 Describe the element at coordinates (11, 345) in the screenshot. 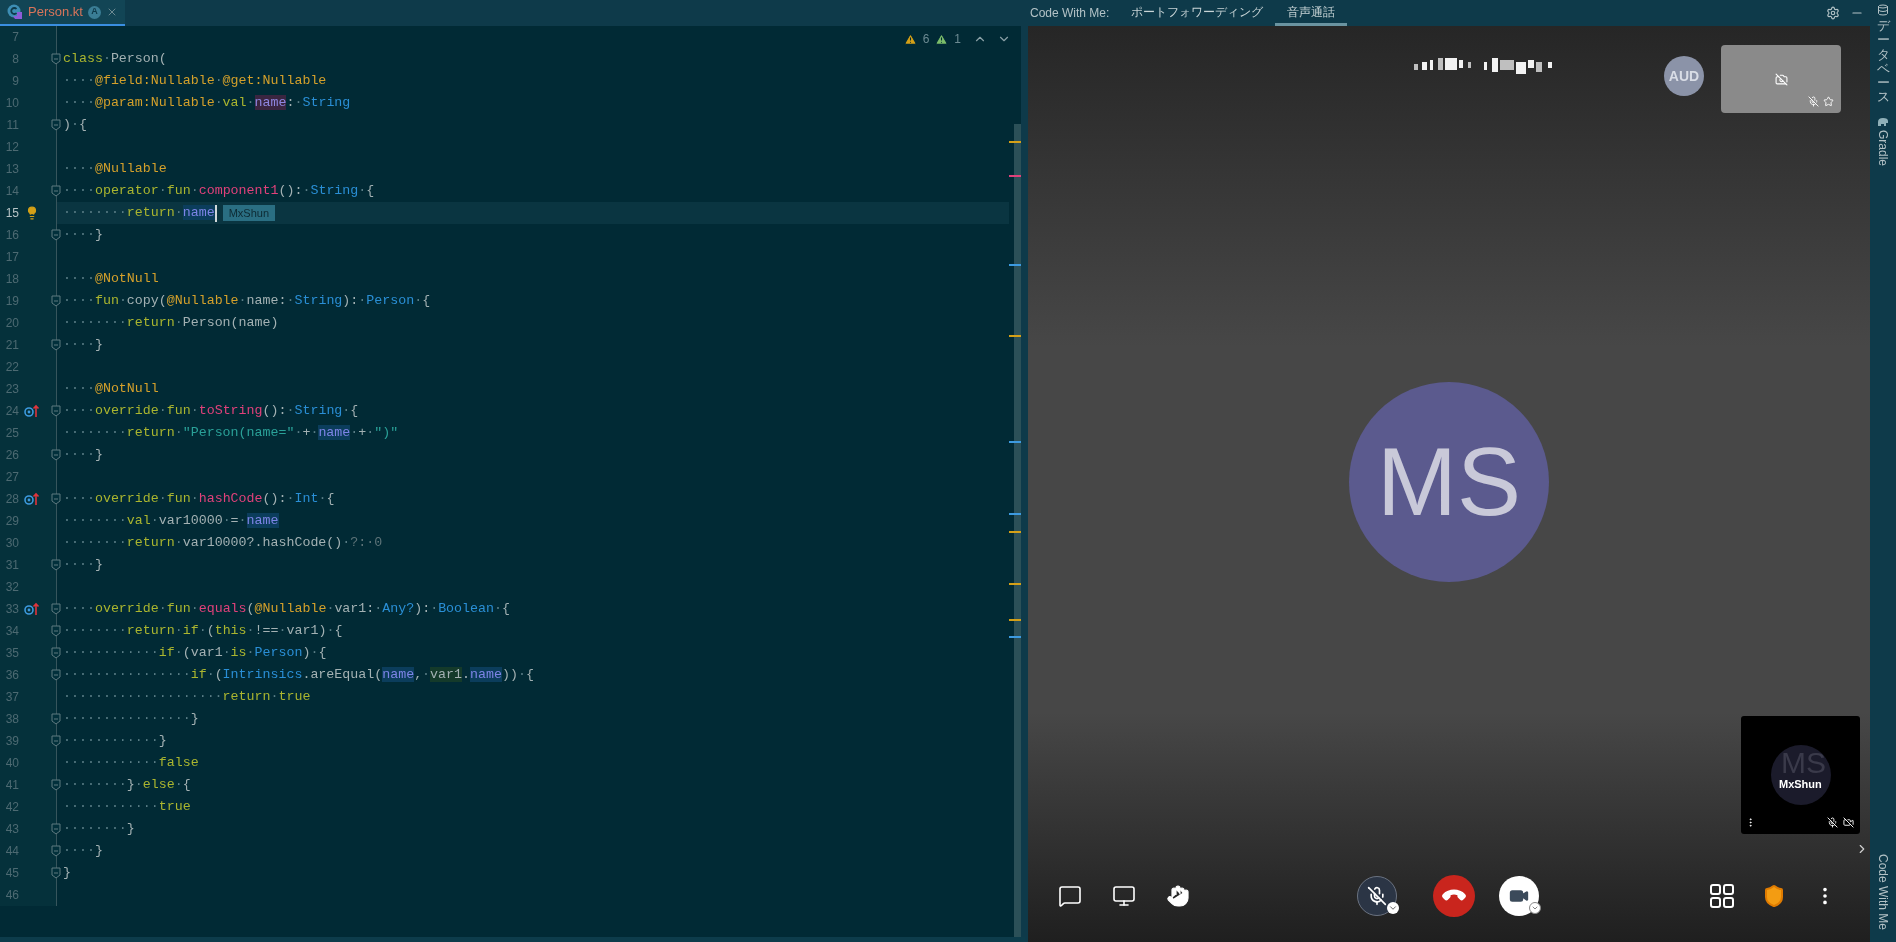

I see `line-number: 21` at that location.